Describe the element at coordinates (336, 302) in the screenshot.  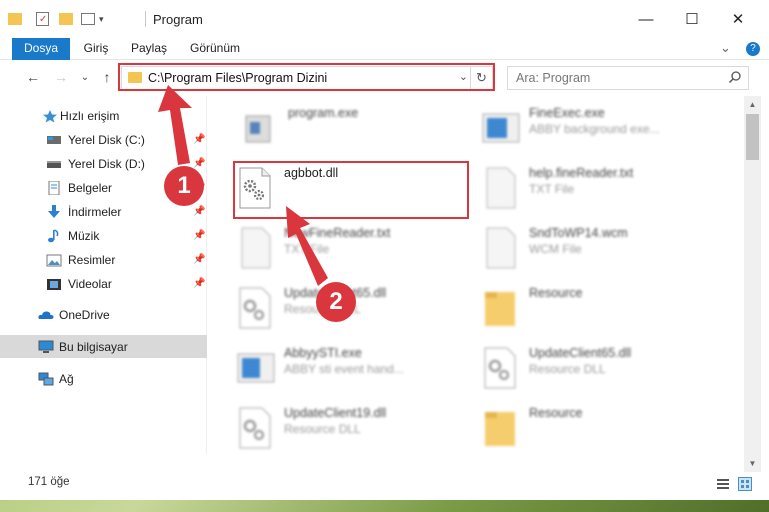
I see `step-badge-2: 2` at that location.